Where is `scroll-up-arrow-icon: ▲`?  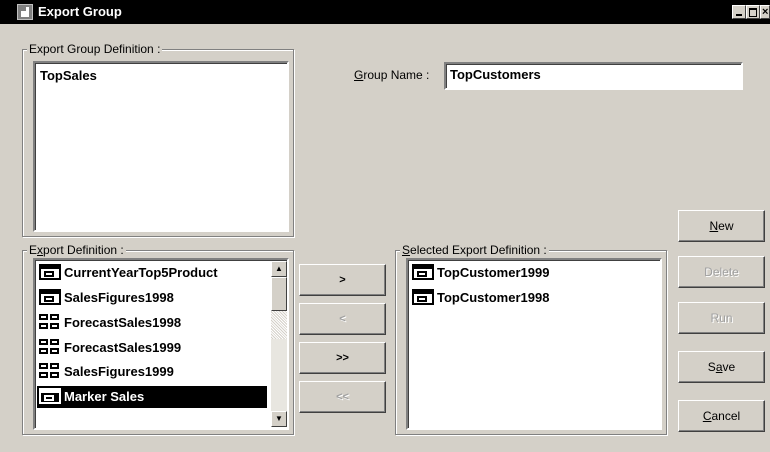 scroll-up-arrow-icon: ▲ is located at coordinates (279, 269).